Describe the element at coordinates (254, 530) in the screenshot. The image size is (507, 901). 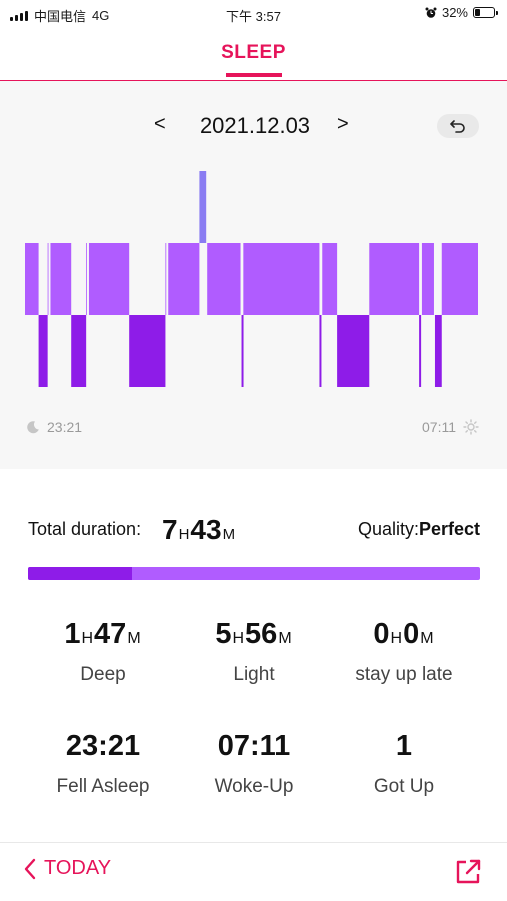
I see `summary-row: Total duration: 7 H 43 M Quality:Perfect` at that location.